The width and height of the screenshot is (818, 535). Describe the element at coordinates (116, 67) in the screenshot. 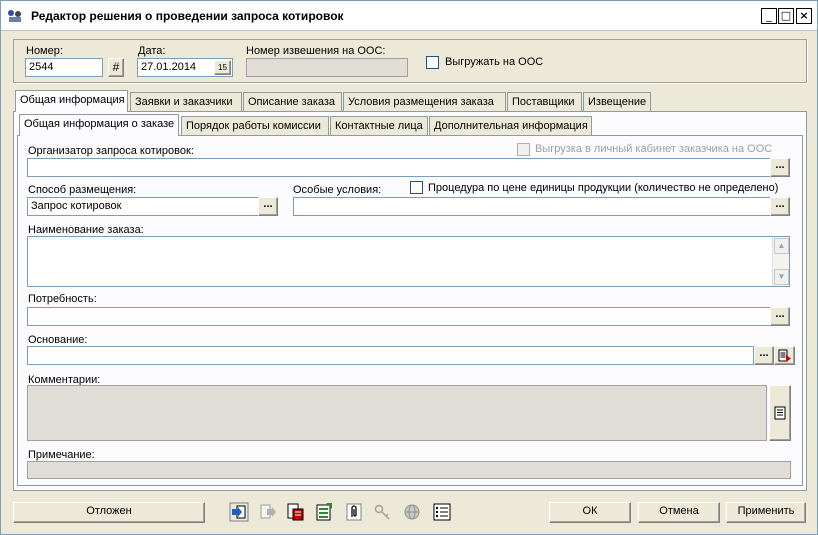

I see `number-generate-button: #` at that location.